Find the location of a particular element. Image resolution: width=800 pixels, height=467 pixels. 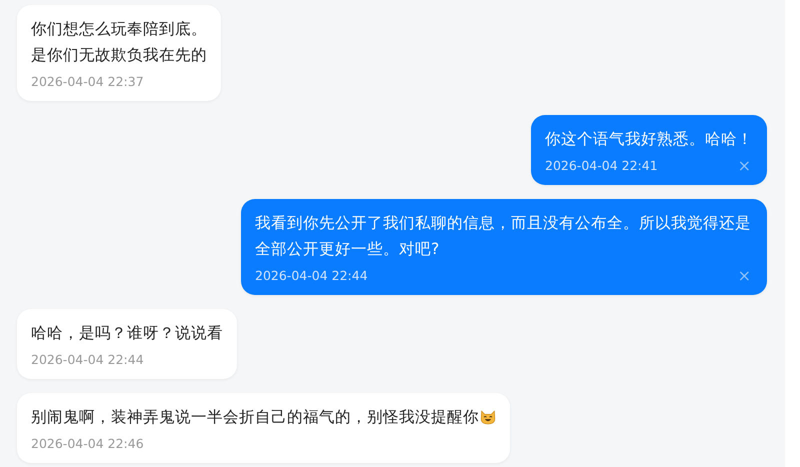

message-timestamp: 2026-04-04 22:46 is located at coordinates (87, 443).